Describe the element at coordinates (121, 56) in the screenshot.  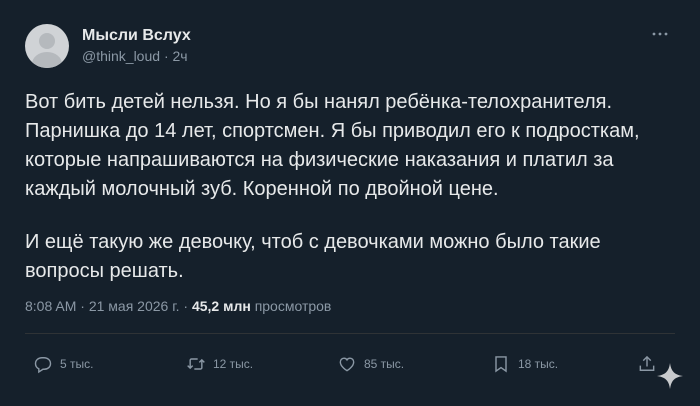
I see `author-handle: @think_loud` at that location.